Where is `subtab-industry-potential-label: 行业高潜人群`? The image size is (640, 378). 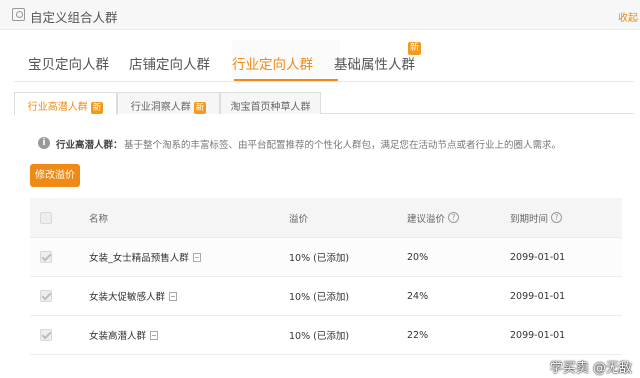 subtab-industry-potential-label: 行业高潜人群 is located at coordinates (57, 107).